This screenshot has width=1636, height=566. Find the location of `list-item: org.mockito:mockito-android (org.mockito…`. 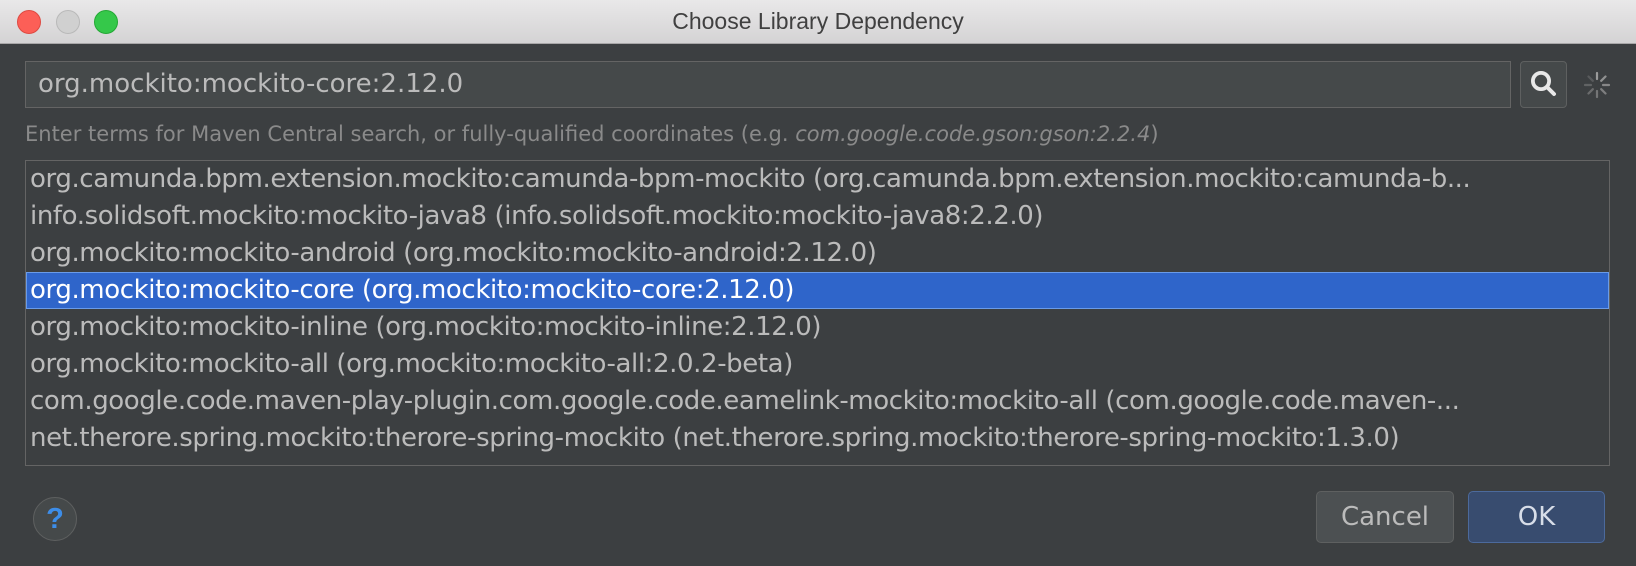

list-item: org.mockito:mockito-android (org.mockito… is located at coordinates (817, 253).